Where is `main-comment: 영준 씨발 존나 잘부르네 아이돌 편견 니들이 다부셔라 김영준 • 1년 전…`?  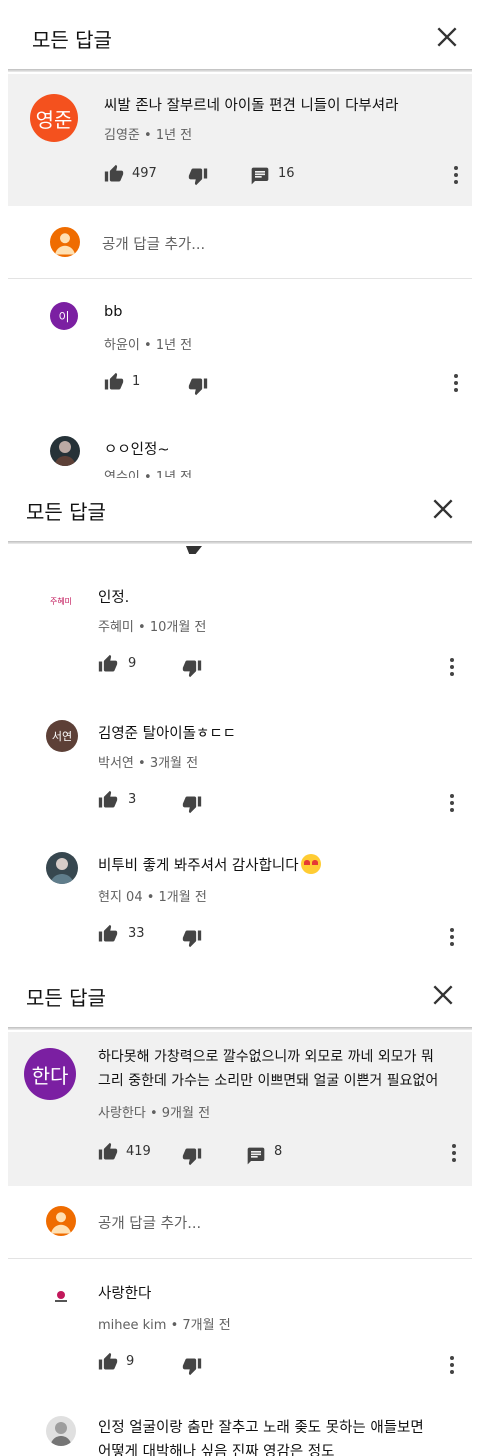 main-comment: 영준 씨발 존나 잘부르네 아이돌 편견 니들이 다부셔라 김영준 • 1년 전… is located at coordinates (240, 140).